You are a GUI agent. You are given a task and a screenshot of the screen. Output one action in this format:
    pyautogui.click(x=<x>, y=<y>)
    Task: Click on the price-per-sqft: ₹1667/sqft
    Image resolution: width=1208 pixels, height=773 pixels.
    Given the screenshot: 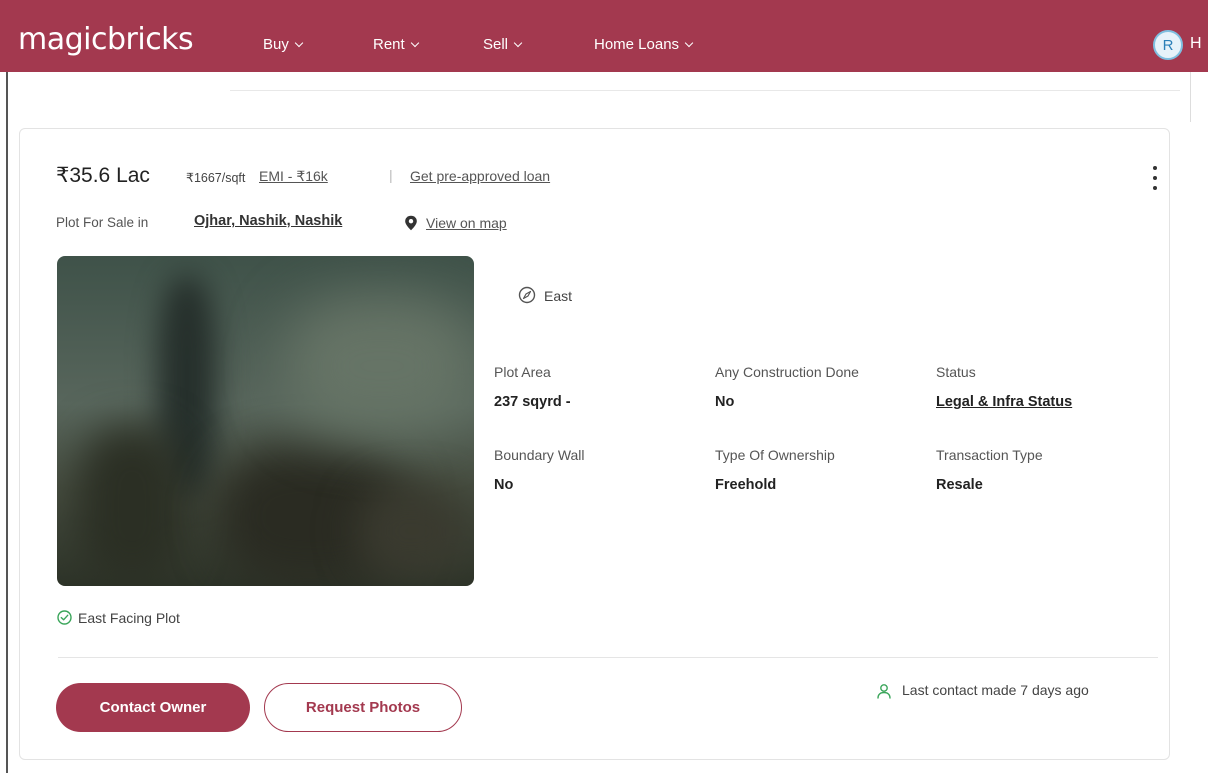 What is the action you would take?
    pyautogui.click(x=216, y=178)
    